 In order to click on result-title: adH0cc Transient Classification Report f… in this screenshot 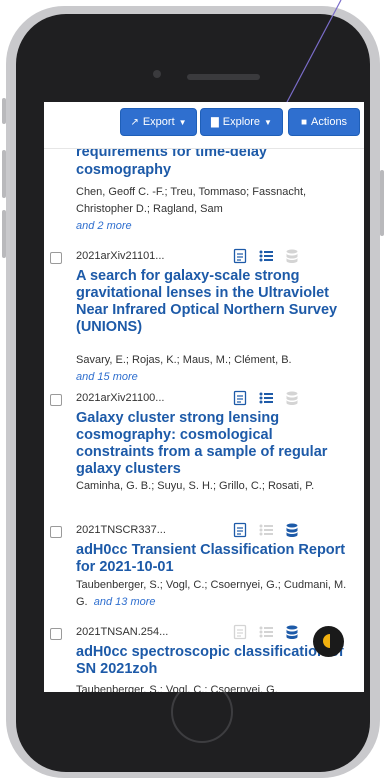, I will do `click(211, 559)`.